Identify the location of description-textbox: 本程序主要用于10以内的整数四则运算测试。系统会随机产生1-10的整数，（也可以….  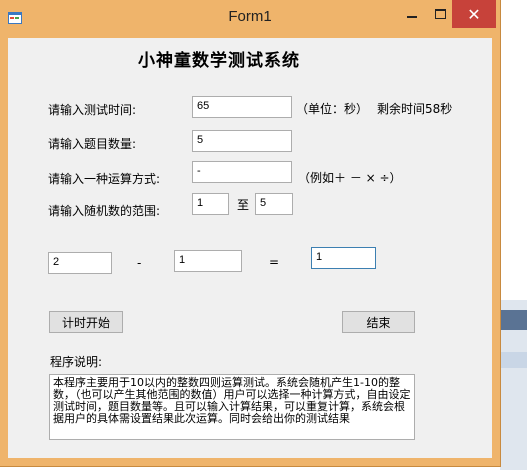
(232, 407).